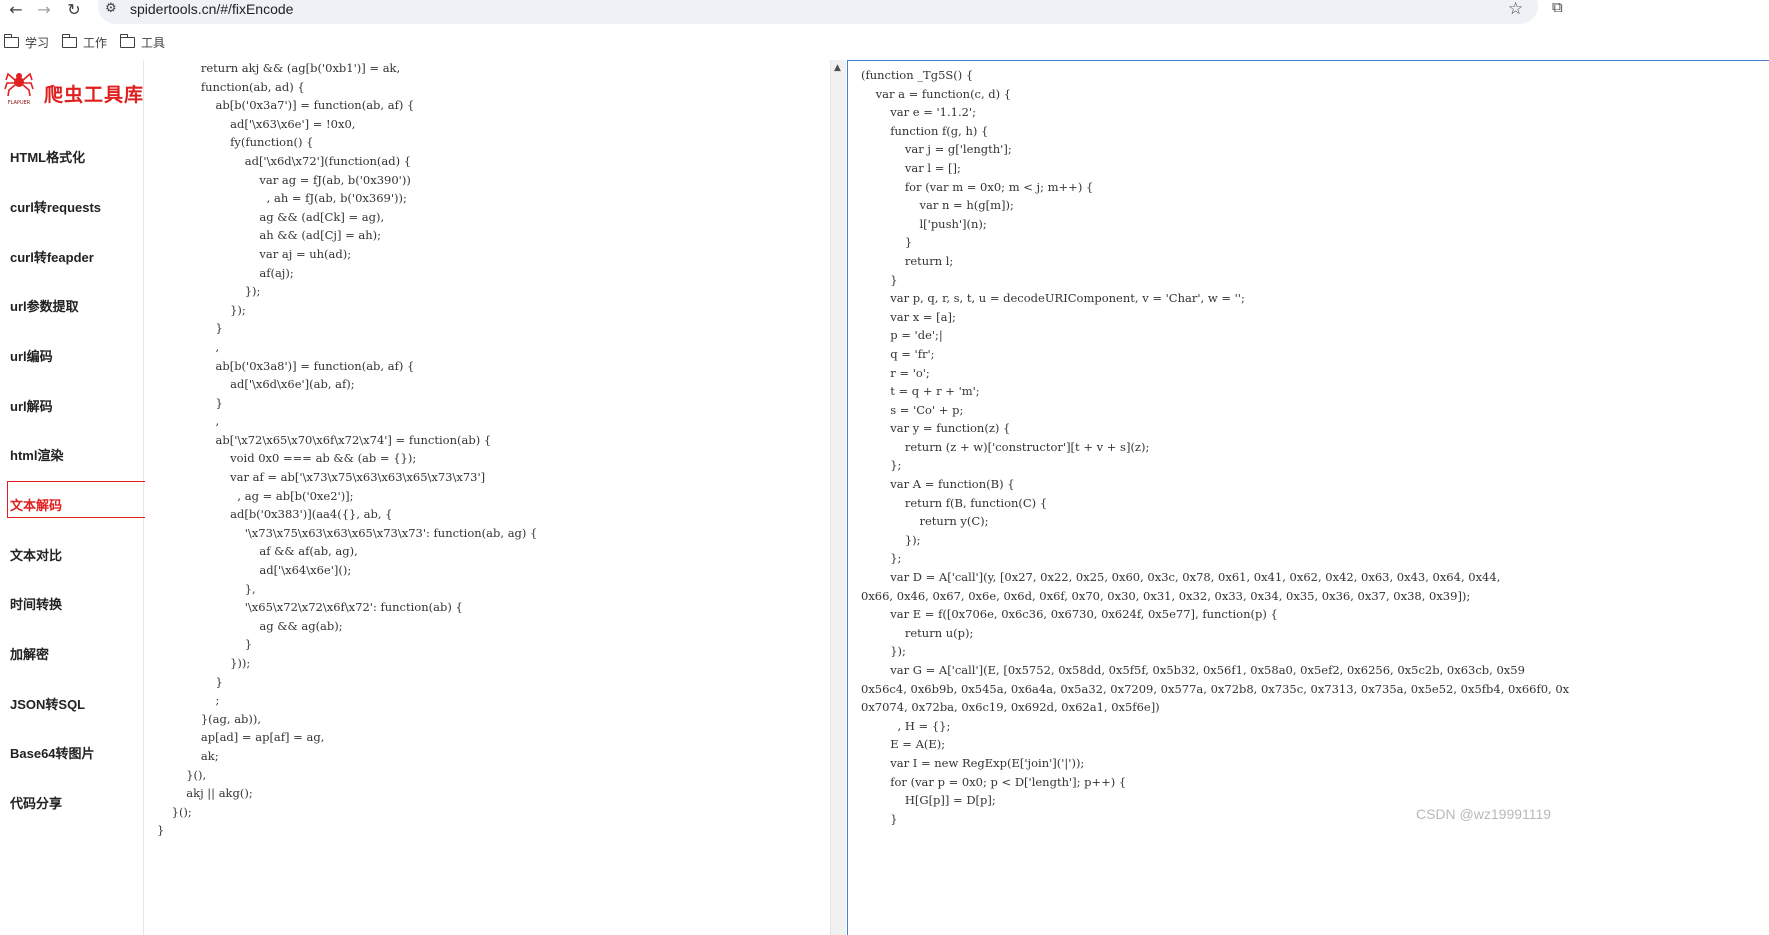 This screenshot has height=935, width=1769. I want to click on code-line: , H = {};, so click(1215, 726).